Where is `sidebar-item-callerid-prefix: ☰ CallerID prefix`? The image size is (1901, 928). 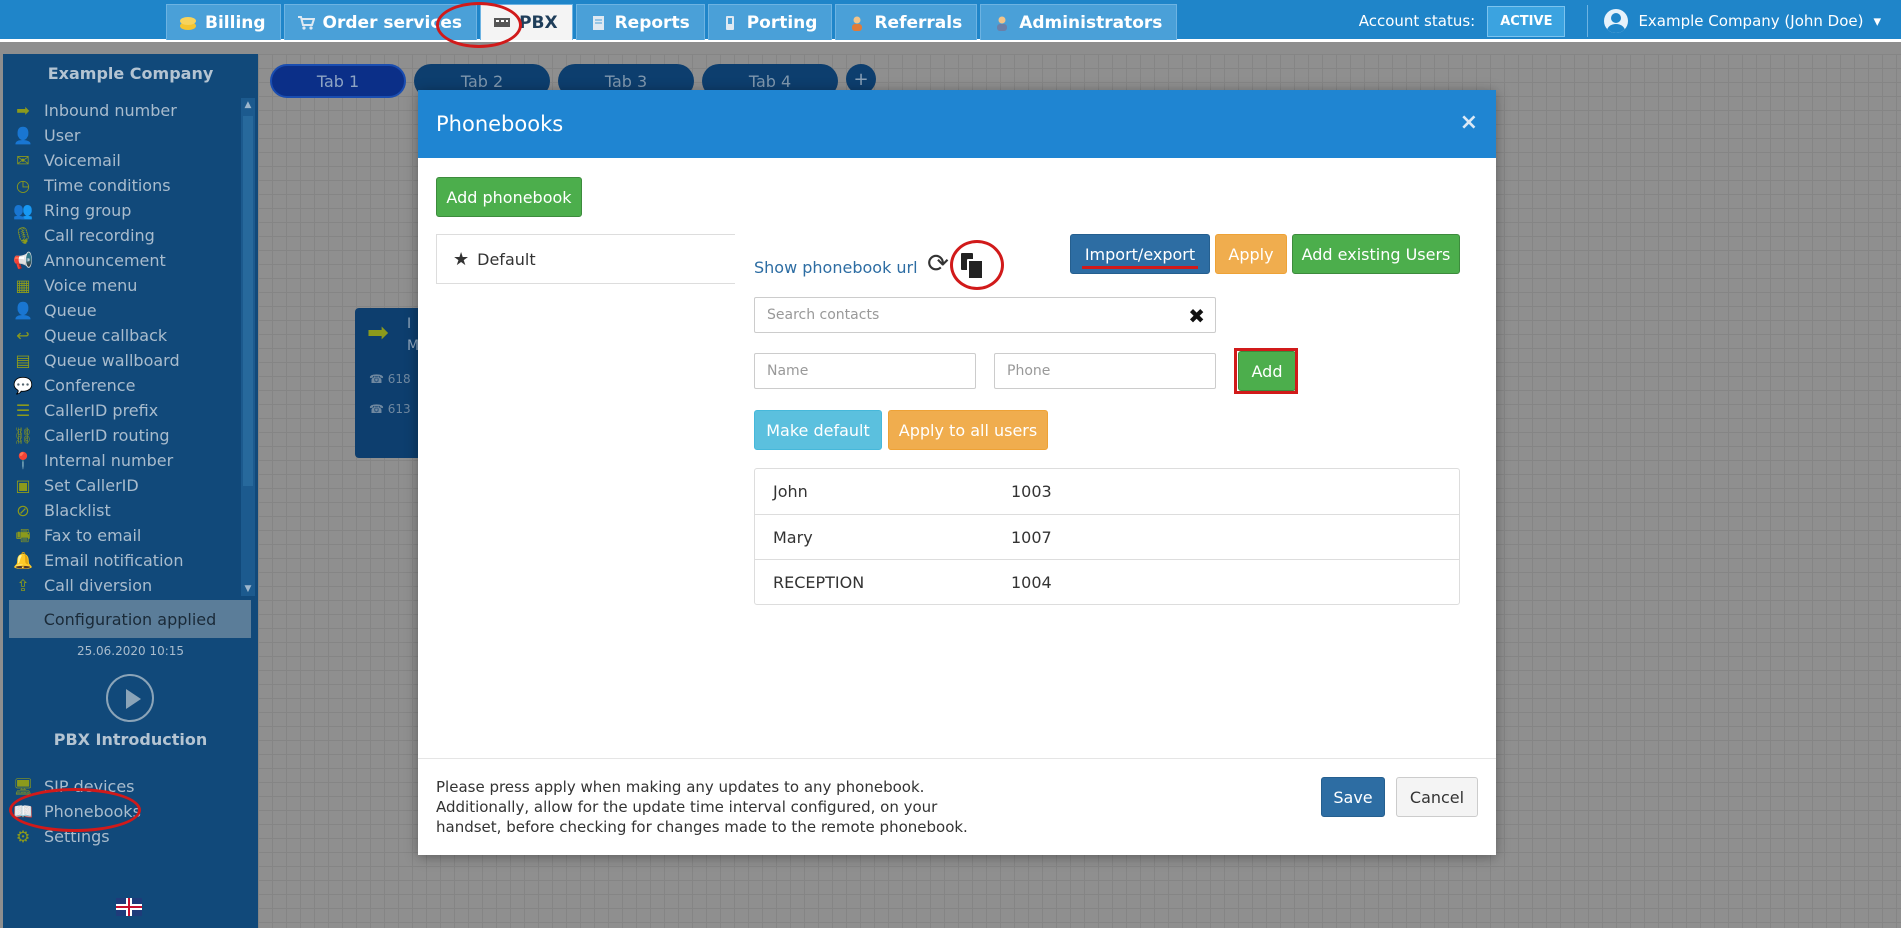 sidebar-item-callerid-prefix: ☰ CallerID prefix is located at coordinates (122, 410).